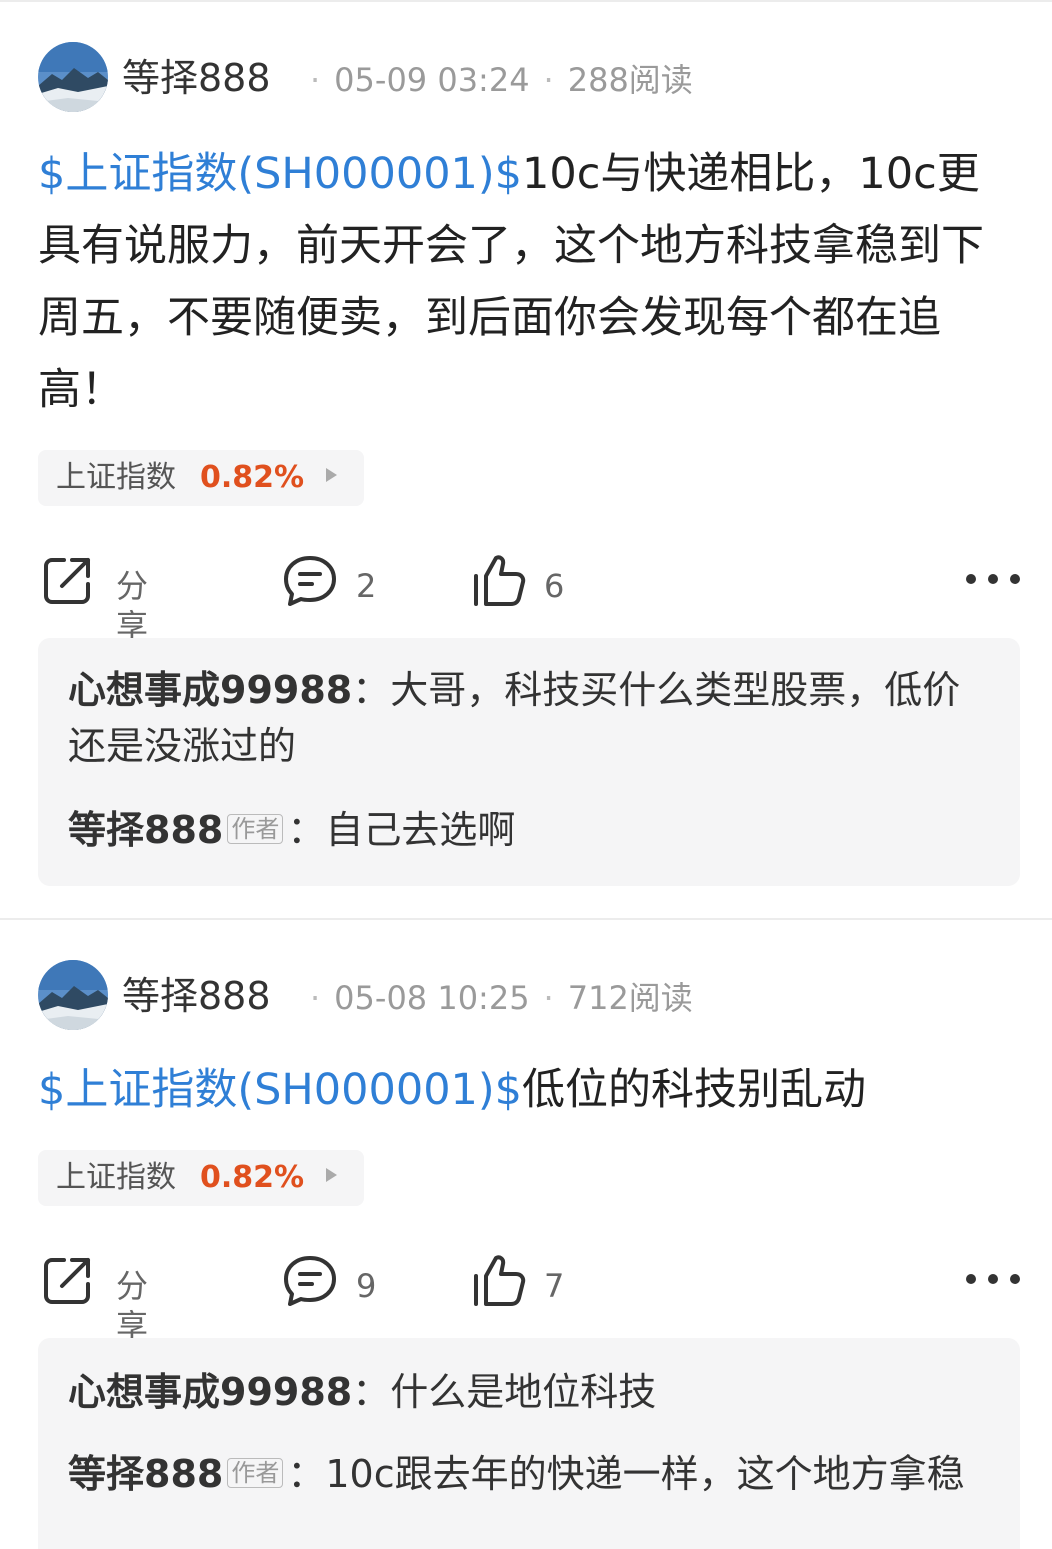 The image size is (1052, 1549). I want to click on comment-text: 10c跟去年的快递一样，这个地方拿稳, so click(645, 1474).